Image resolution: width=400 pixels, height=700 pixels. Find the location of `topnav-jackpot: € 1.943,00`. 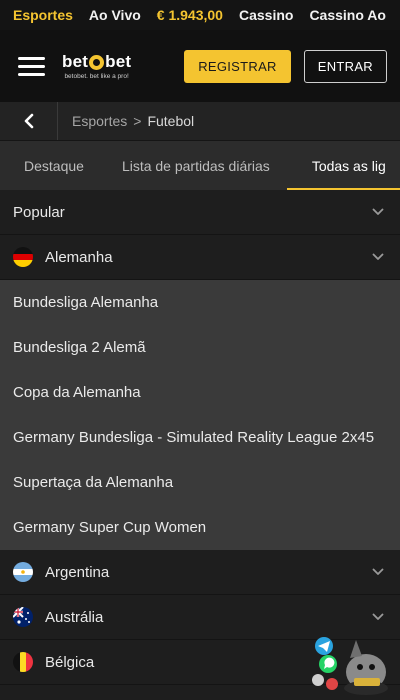

topnav-jackpot: € 1.943,00 is located at coordinates (190, 15).